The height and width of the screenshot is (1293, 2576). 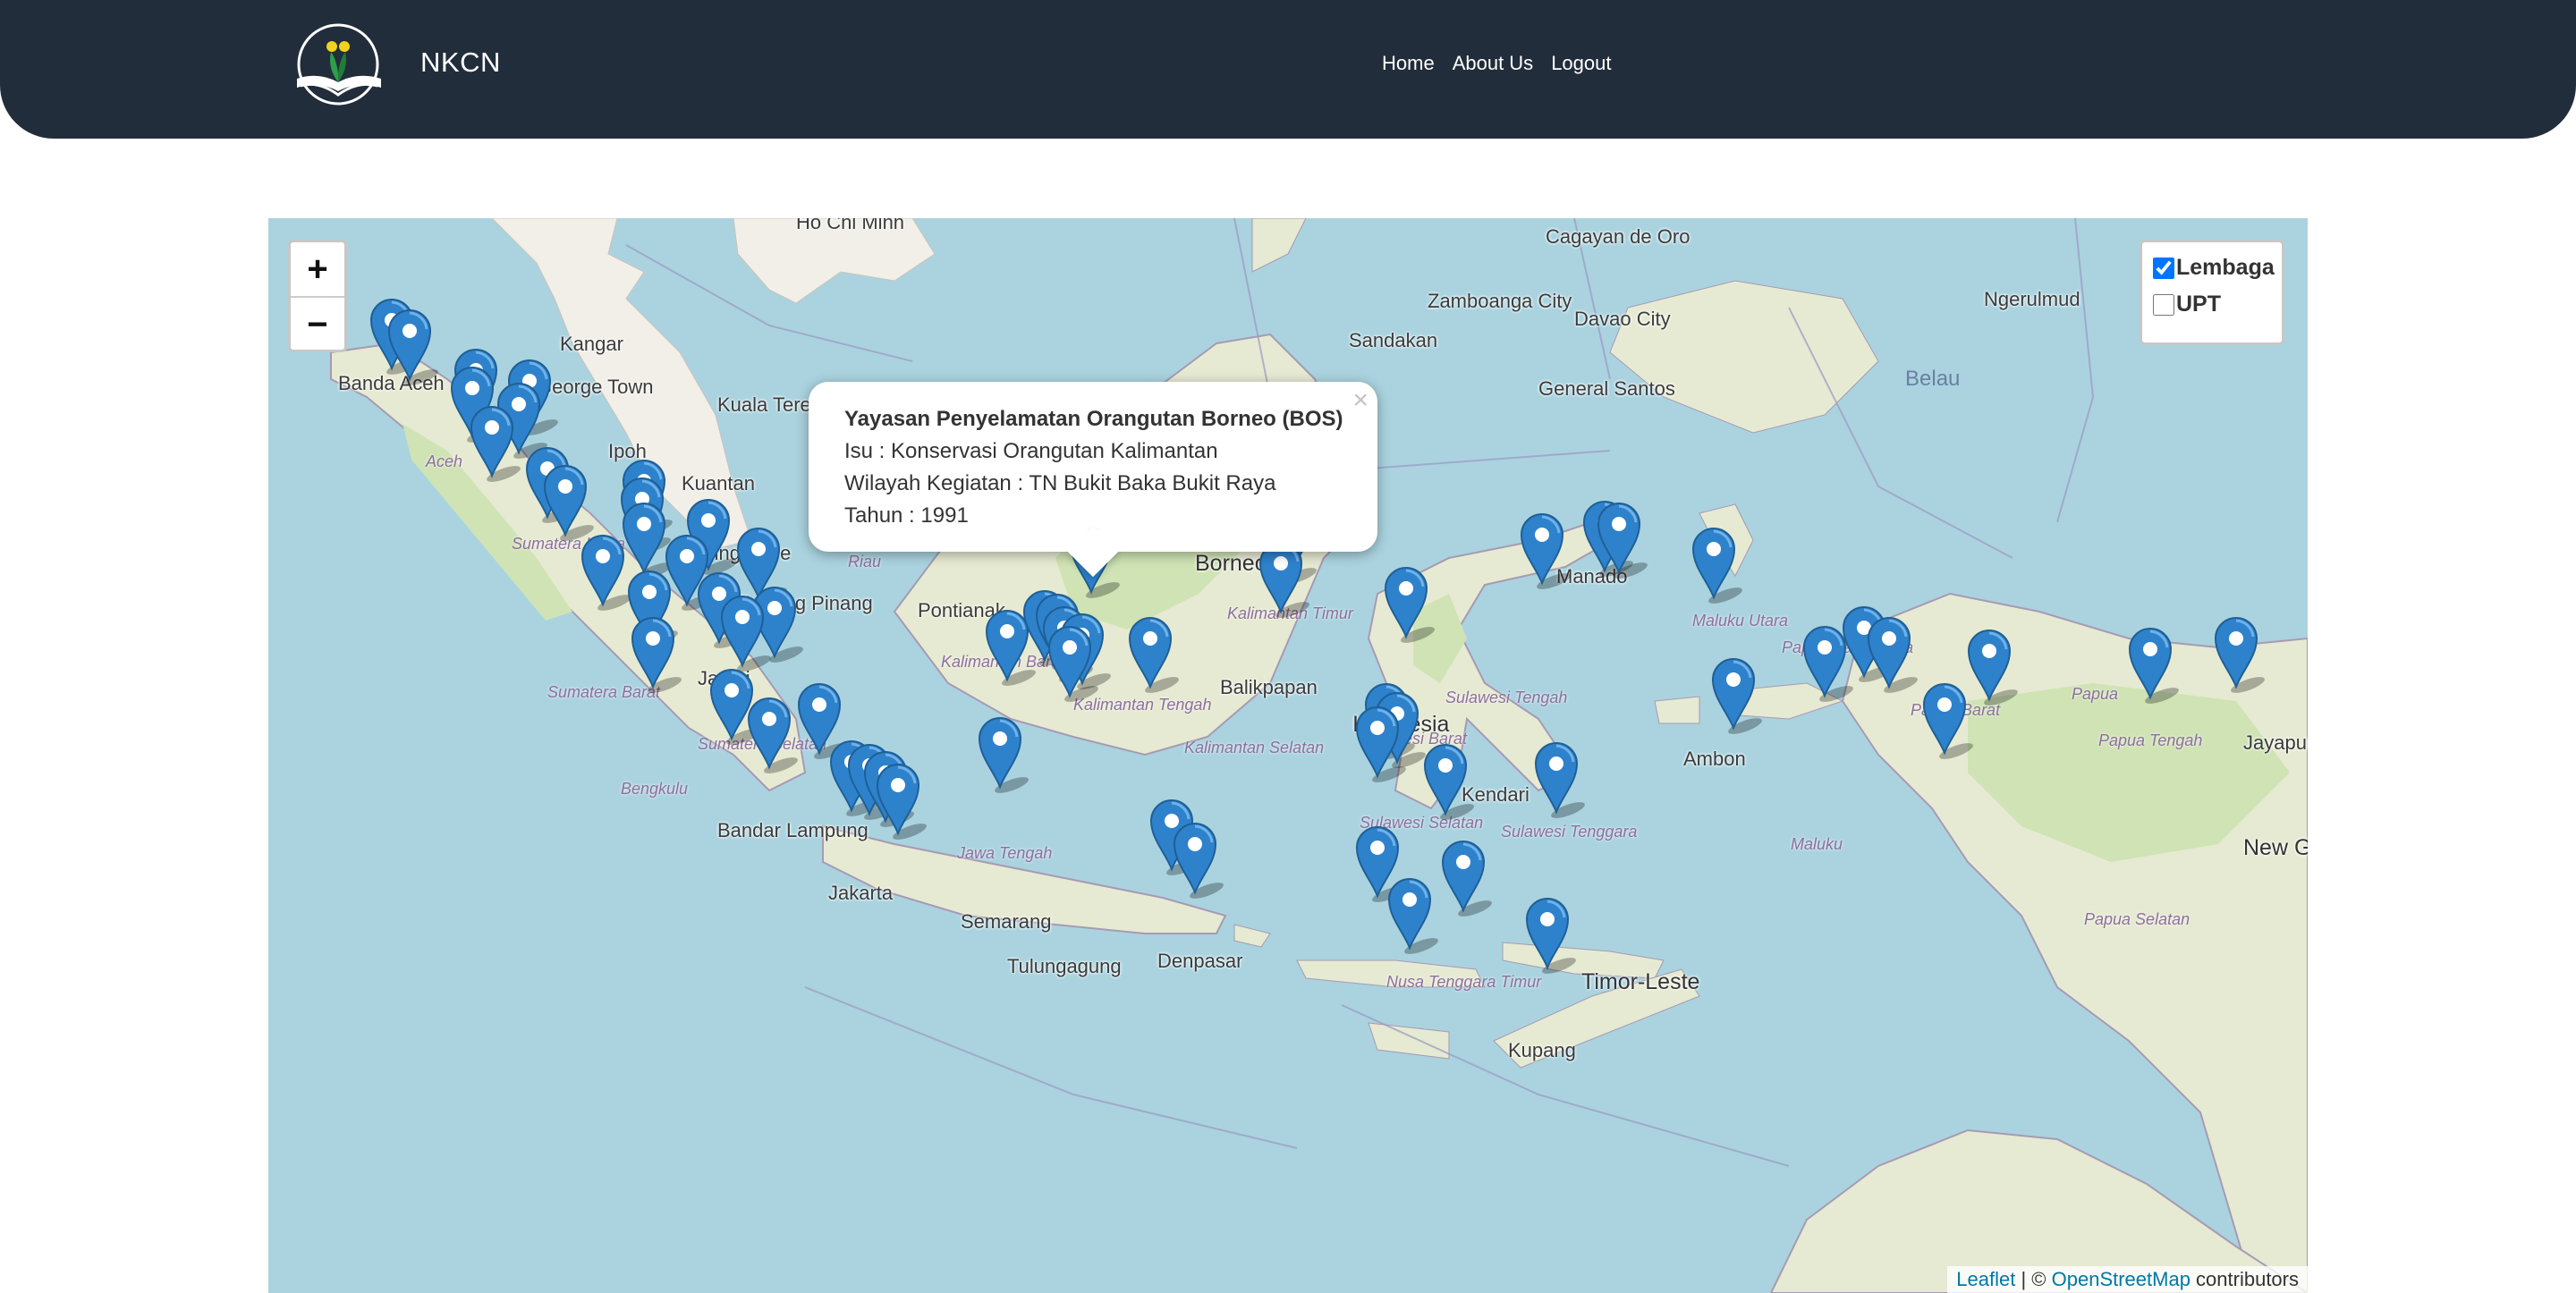 I want to click on place-label: Kalimantan Selatan, so click(x=1254, y=748).